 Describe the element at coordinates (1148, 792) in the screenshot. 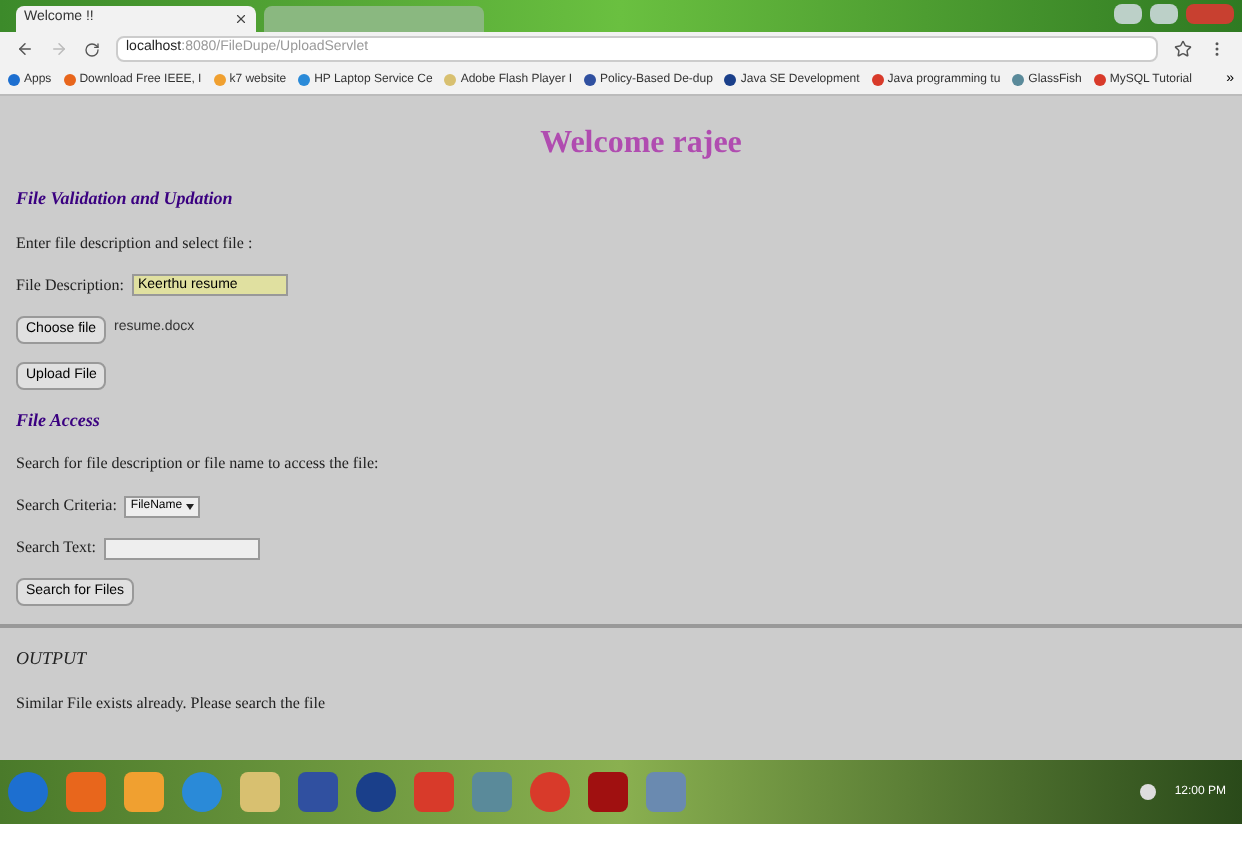

I see `tray-icon` at that location.